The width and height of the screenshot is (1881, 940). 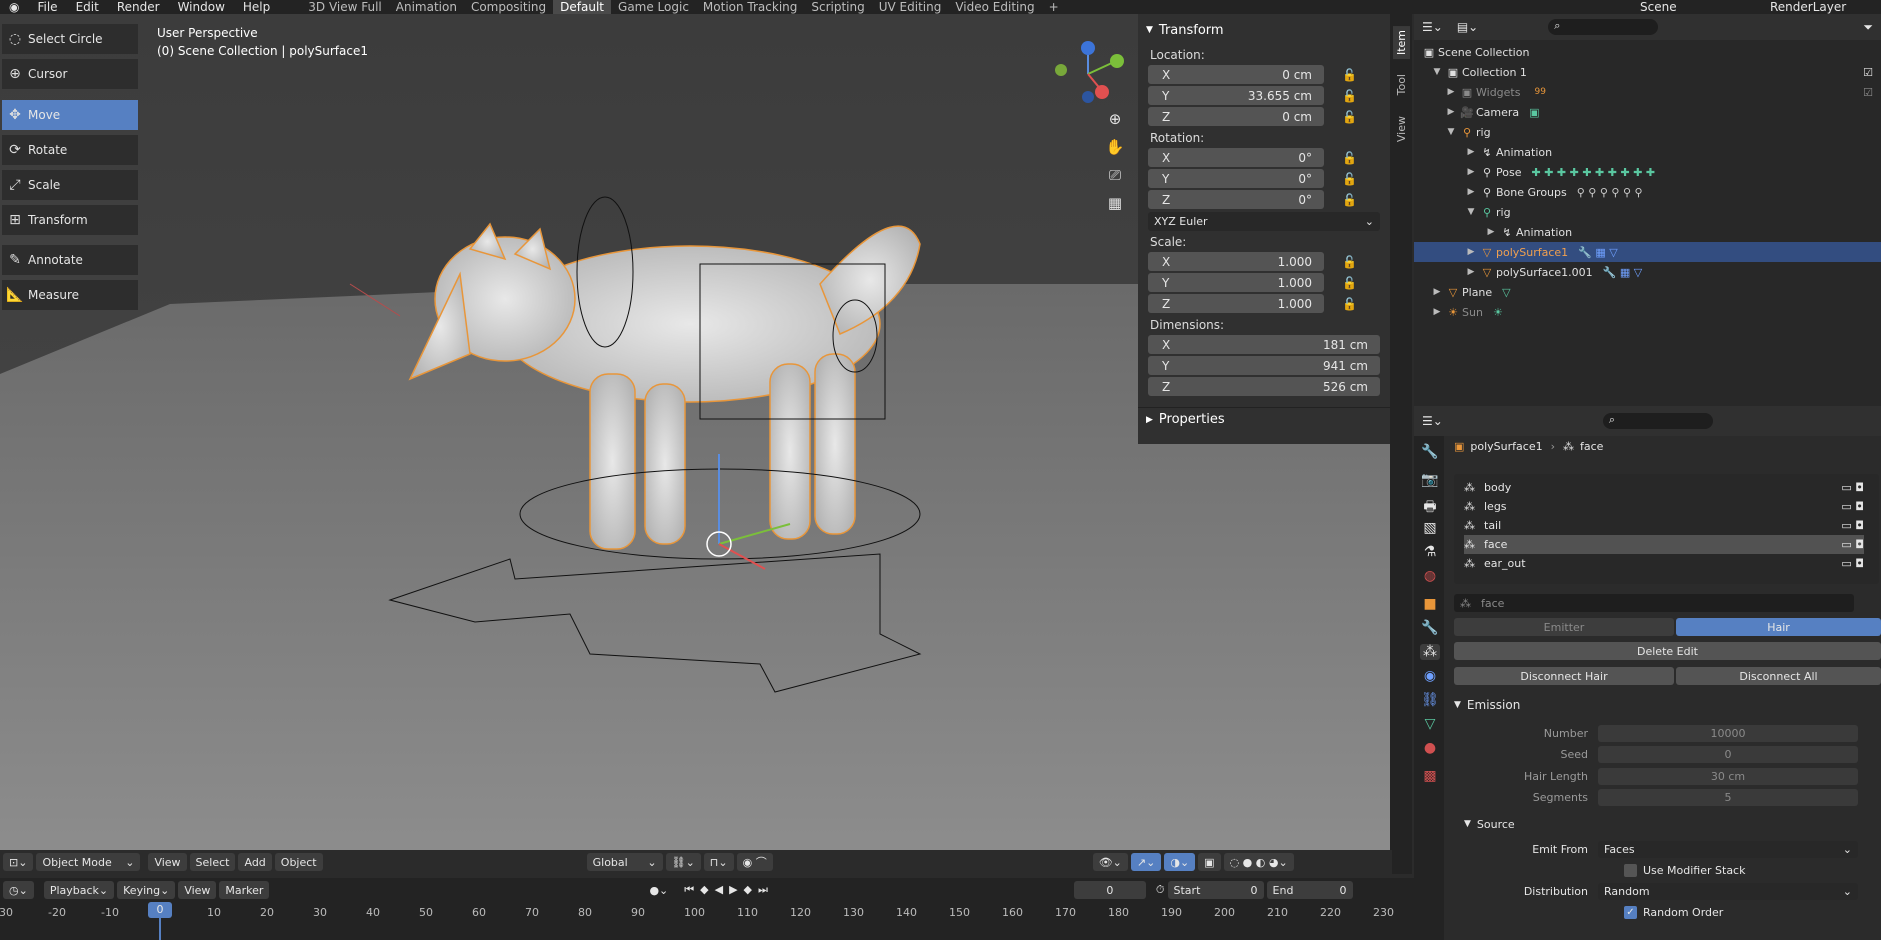 I want to click on tool-tab-icon: 🔧, so click(x=1430, y=452).